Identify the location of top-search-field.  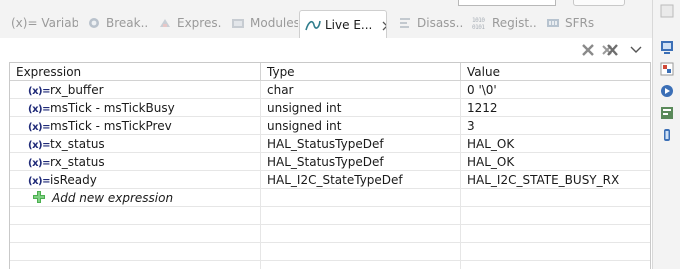
(507, 3).